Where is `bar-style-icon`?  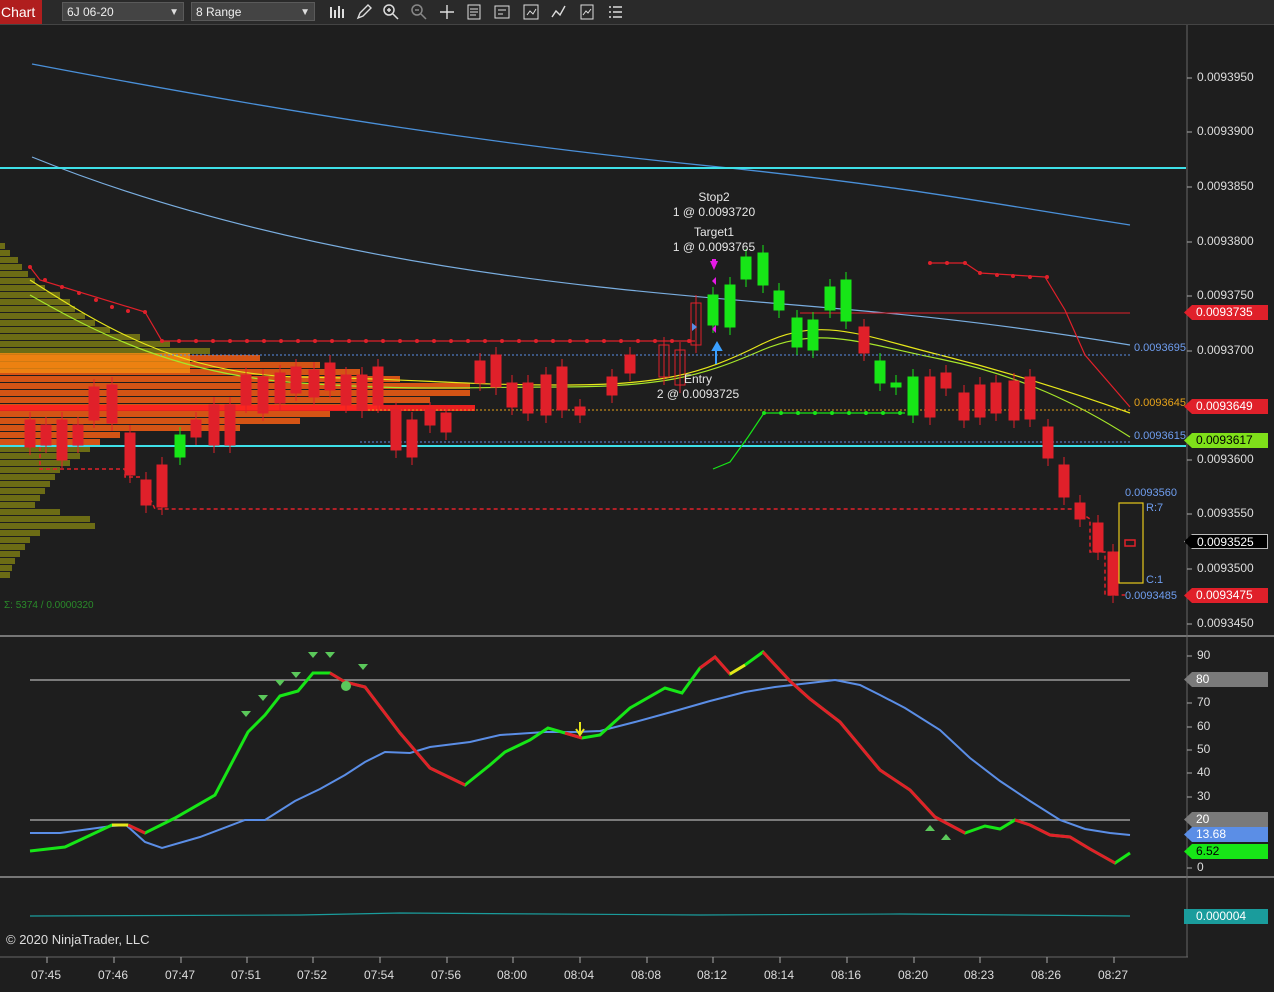 bar-style-icon is located at coordinates (337, 12).